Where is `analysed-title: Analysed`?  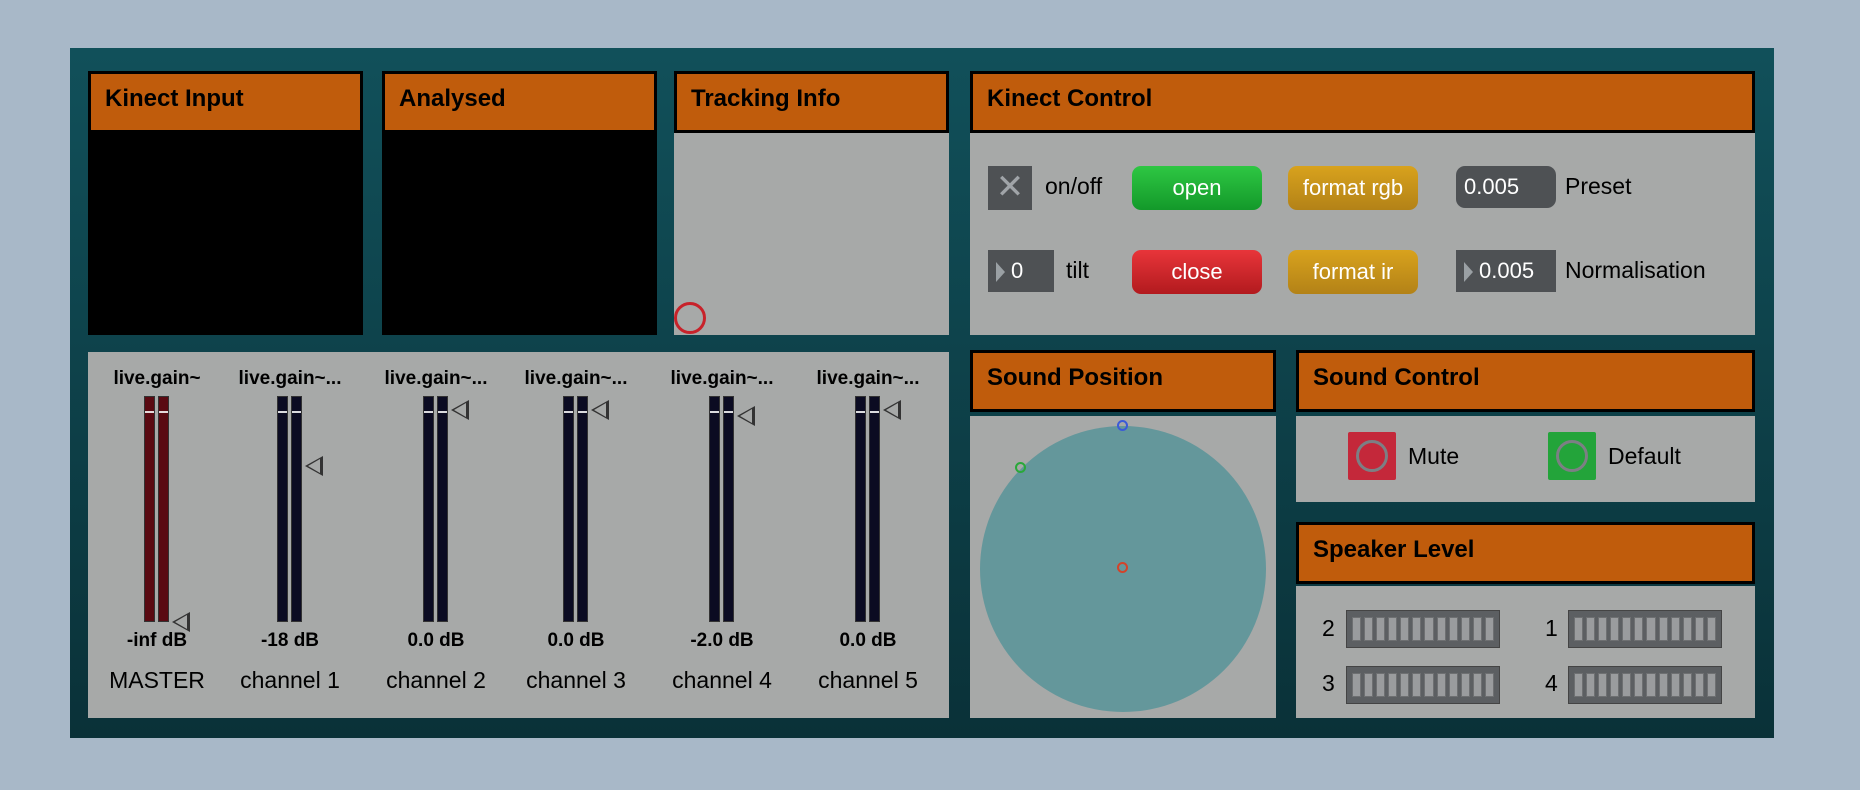 analysed-title: Analysed is located at coordinates (452, 98).